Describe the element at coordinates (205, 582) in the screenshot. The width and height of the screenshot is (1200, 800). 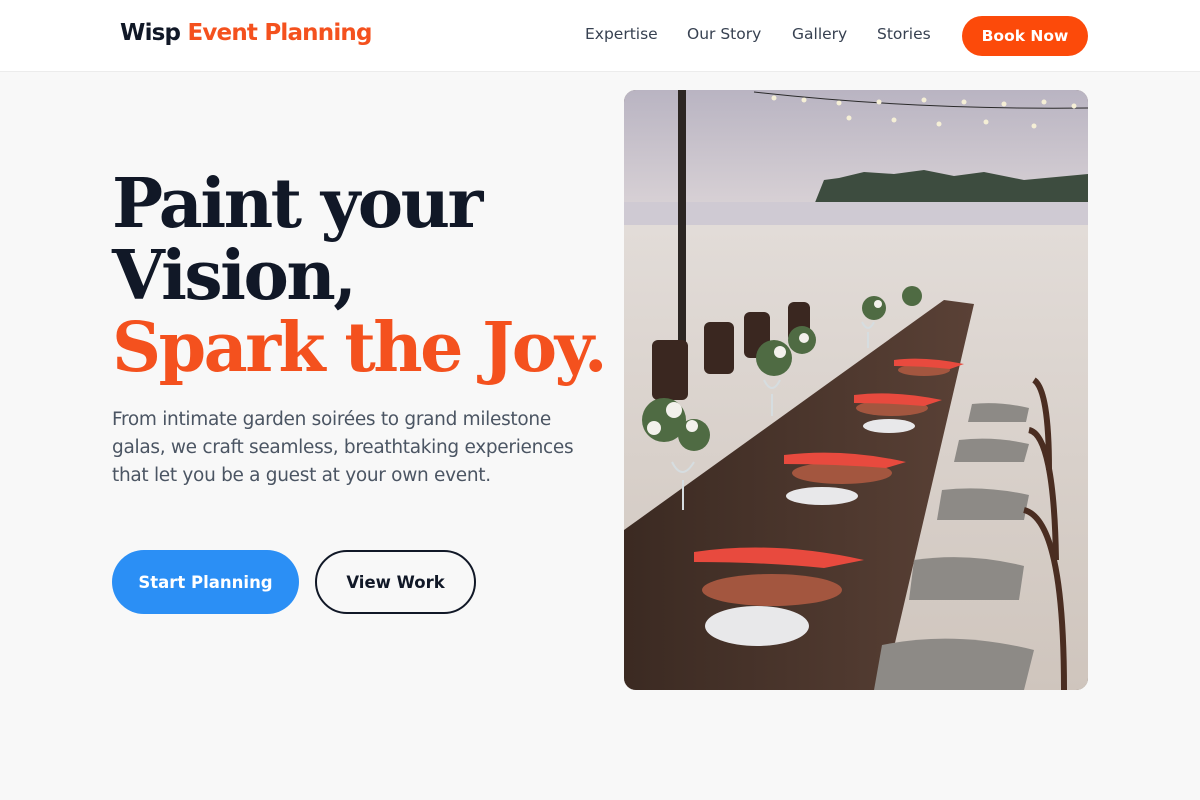
I see `start-planning-button: Start Planning` at that location.